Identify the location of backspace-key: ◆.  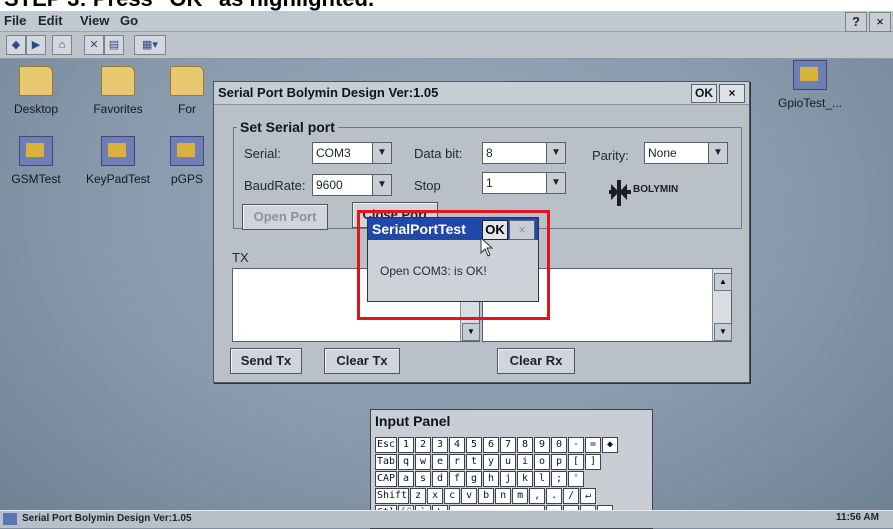
(610, 445).